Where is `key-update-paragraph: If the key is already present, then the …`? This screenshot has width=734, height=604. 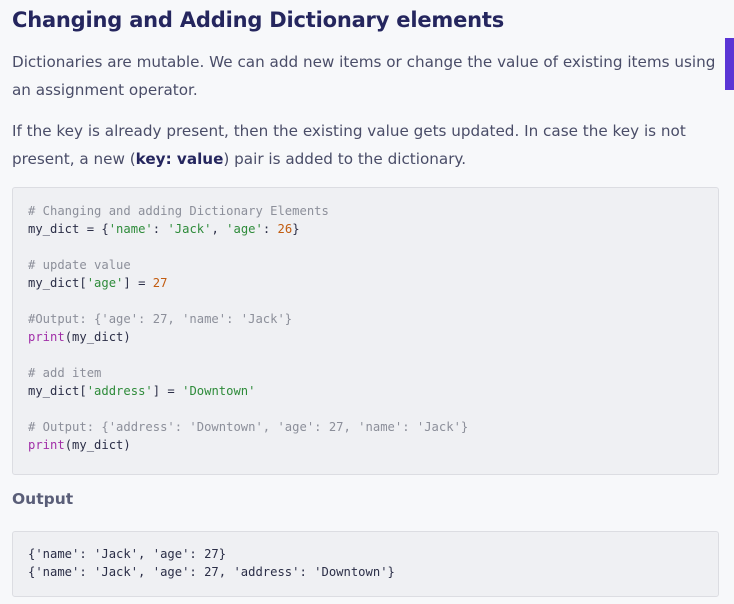 key-update-paragraph: If the key is already present, then the … is located at coordinates (365, 145).